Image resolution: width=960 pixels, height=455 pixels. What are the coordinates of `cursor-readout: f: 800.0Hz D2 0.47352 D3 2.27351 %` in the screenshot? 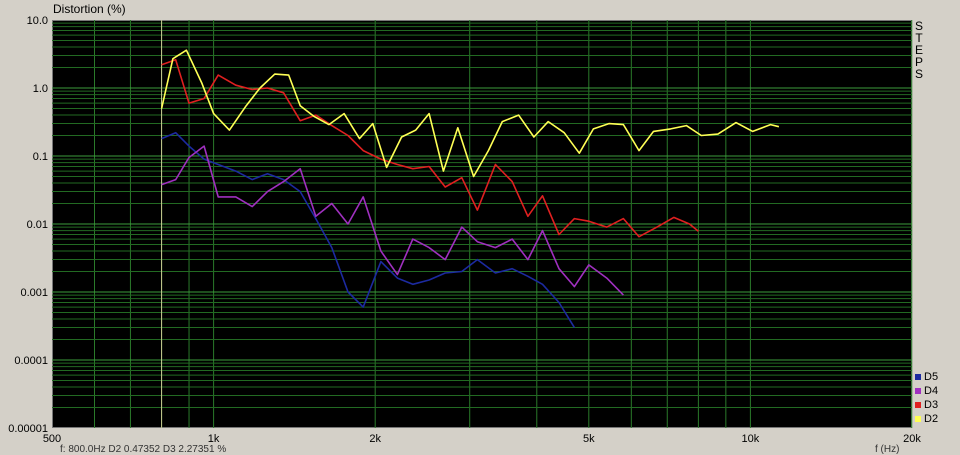 It's located at (143, 449).